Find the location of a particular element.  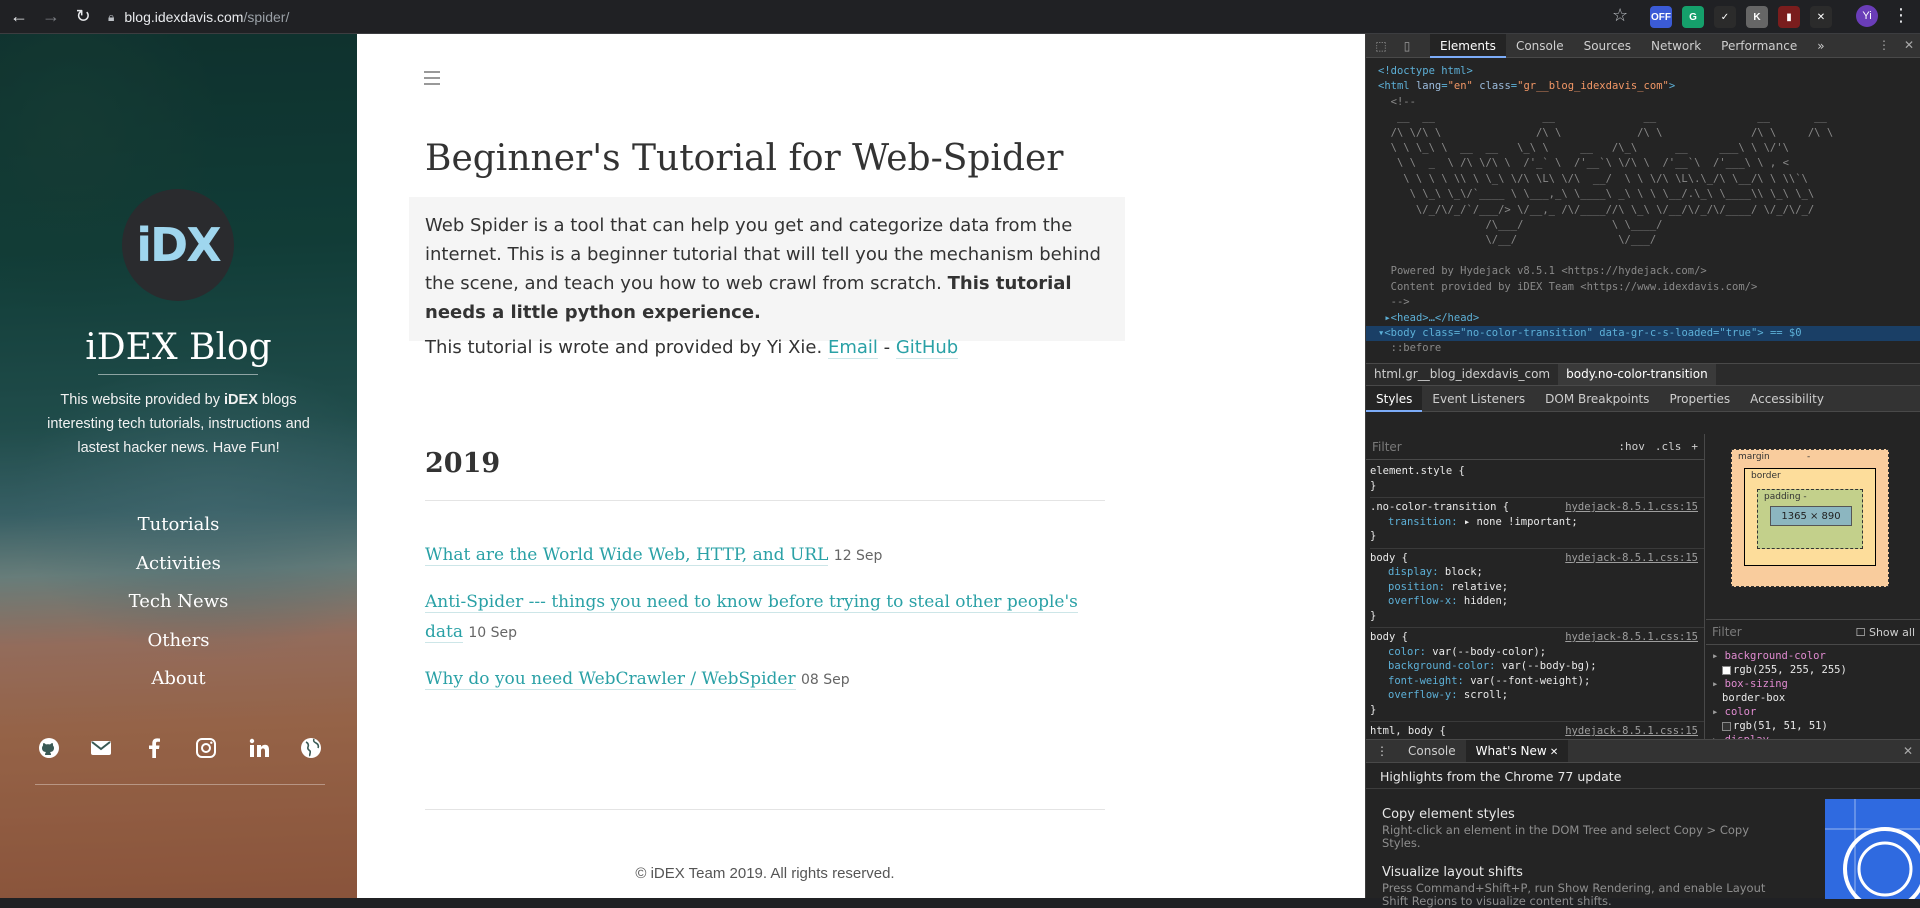

computed-filter-input: Filter is located at coordinates (1727, 632).